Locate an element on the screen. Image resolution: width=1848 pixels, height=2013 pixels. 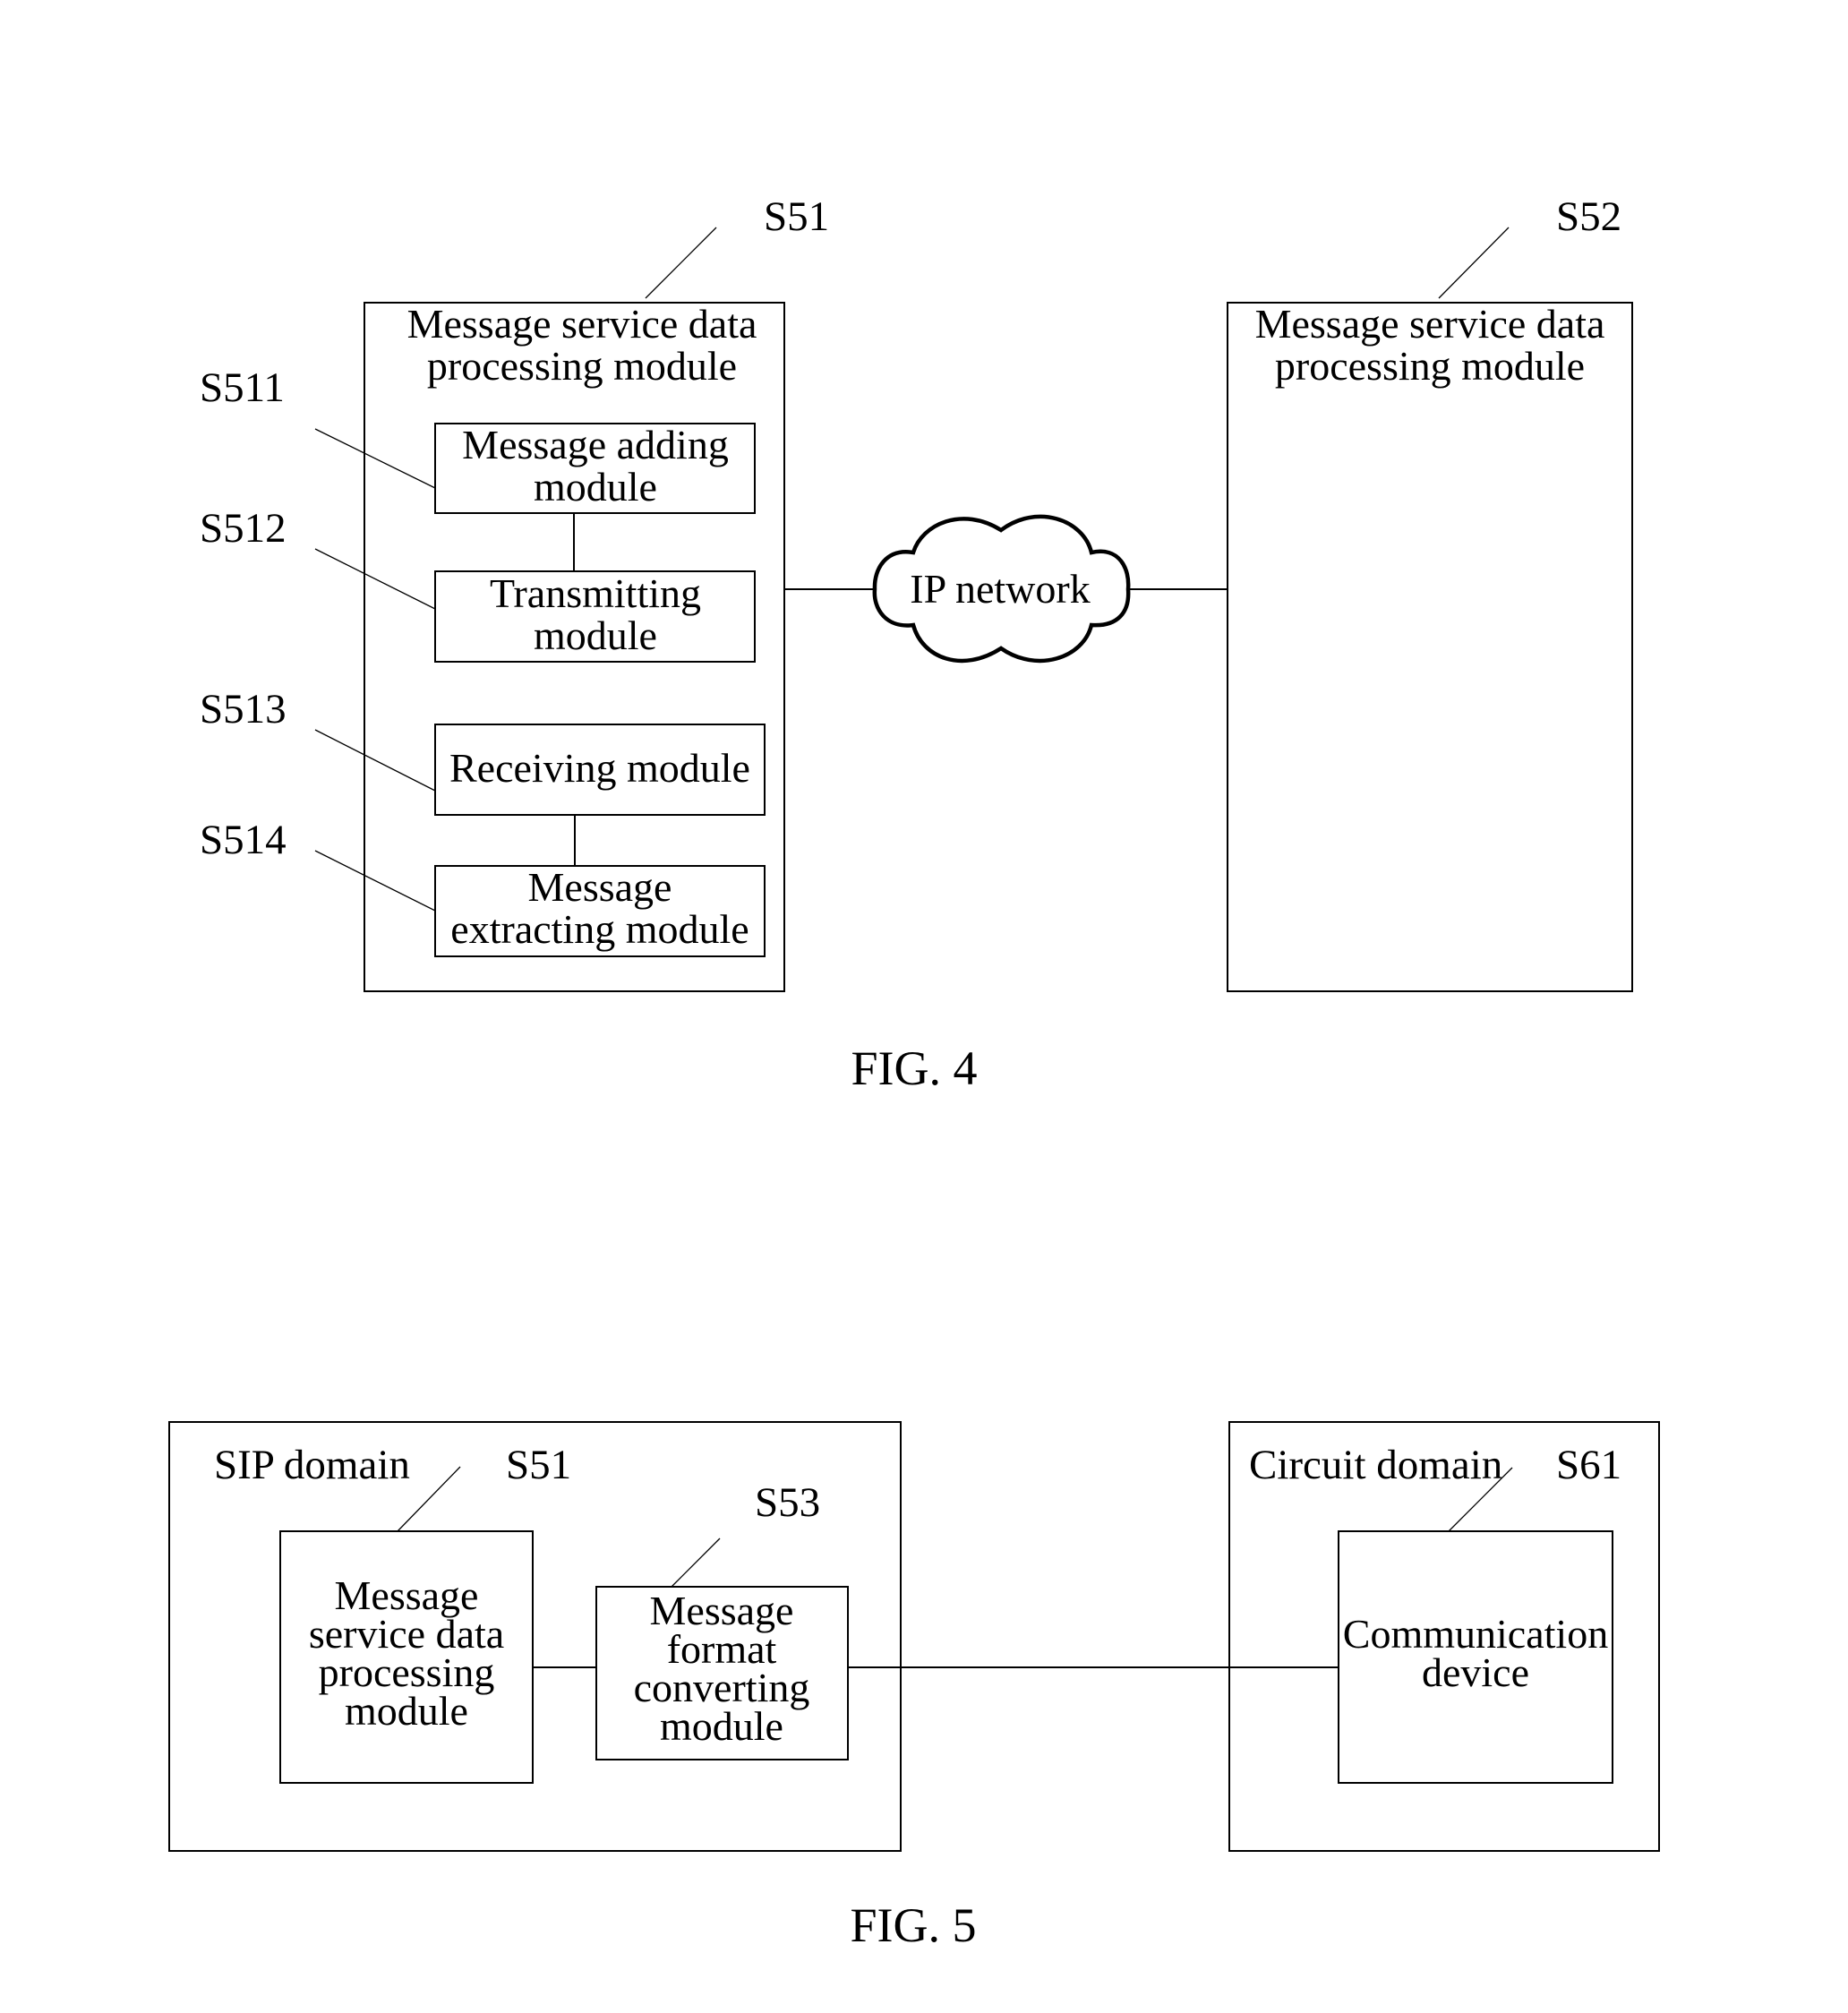
sip-domain-label: SIP domain is located at coordinates (312, 1465).